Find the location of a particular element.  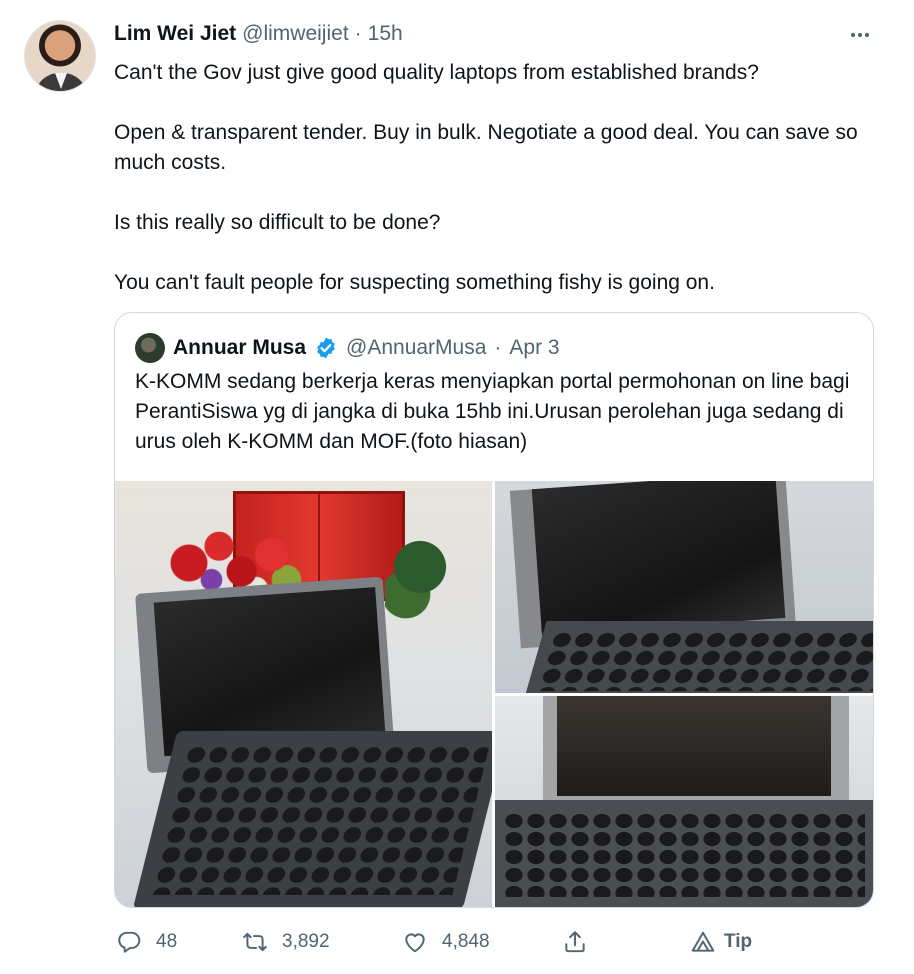

author-name: Lim Wei Jiet is located at coordinates (175, 34).